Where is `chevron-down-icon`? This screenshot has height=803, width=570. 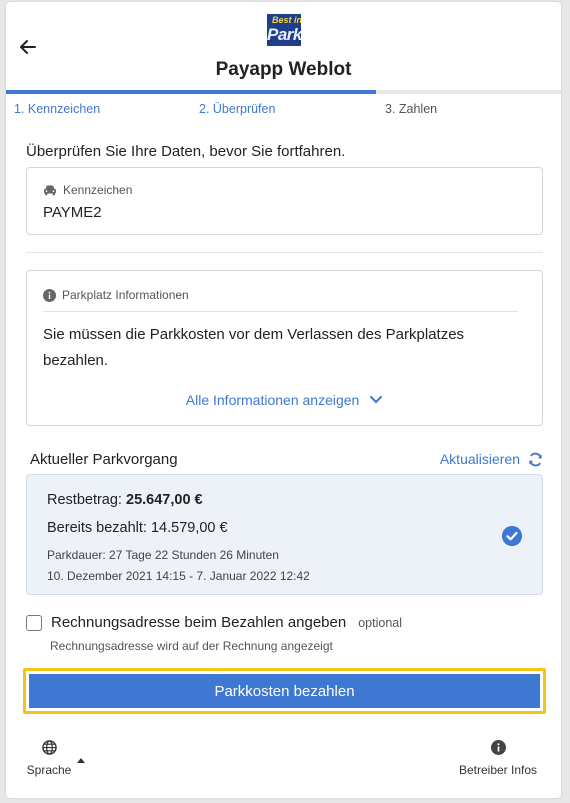 chevron-down-icon is located at coordinates (376, 400).